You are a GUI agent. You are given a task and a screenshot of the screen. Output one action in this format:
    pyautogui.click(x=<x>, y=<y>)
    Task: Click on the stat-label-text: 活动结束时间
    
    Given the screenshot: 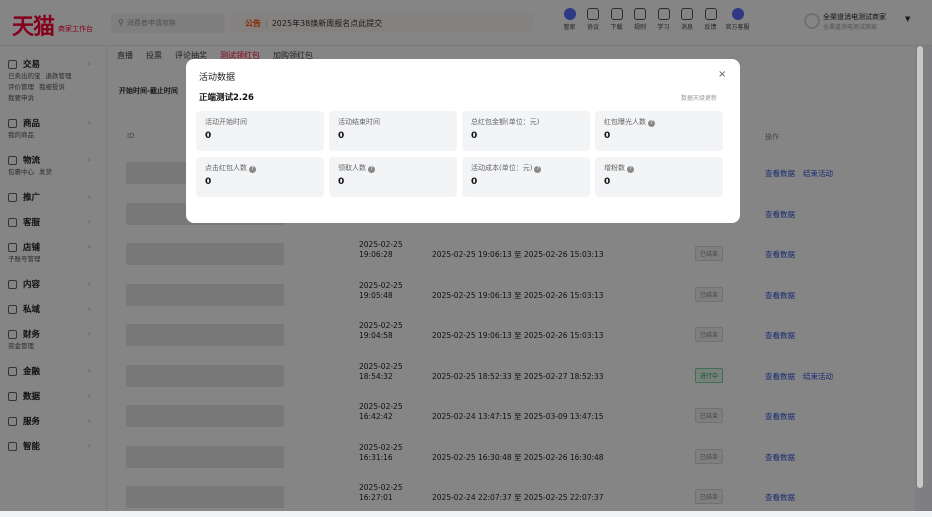 What is the action you would take?
    pyautogui.click(x=359, y=122)
    